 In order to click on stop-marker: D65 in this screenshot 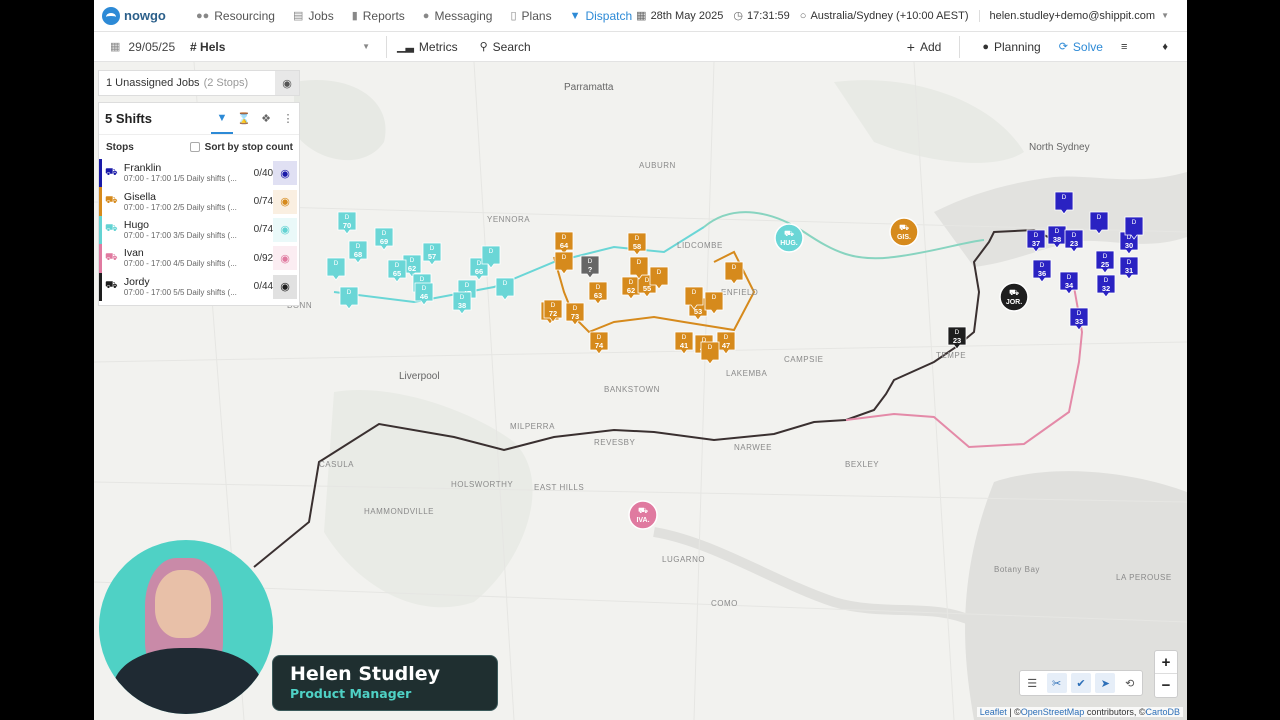, I will do `click(397, 271)`.